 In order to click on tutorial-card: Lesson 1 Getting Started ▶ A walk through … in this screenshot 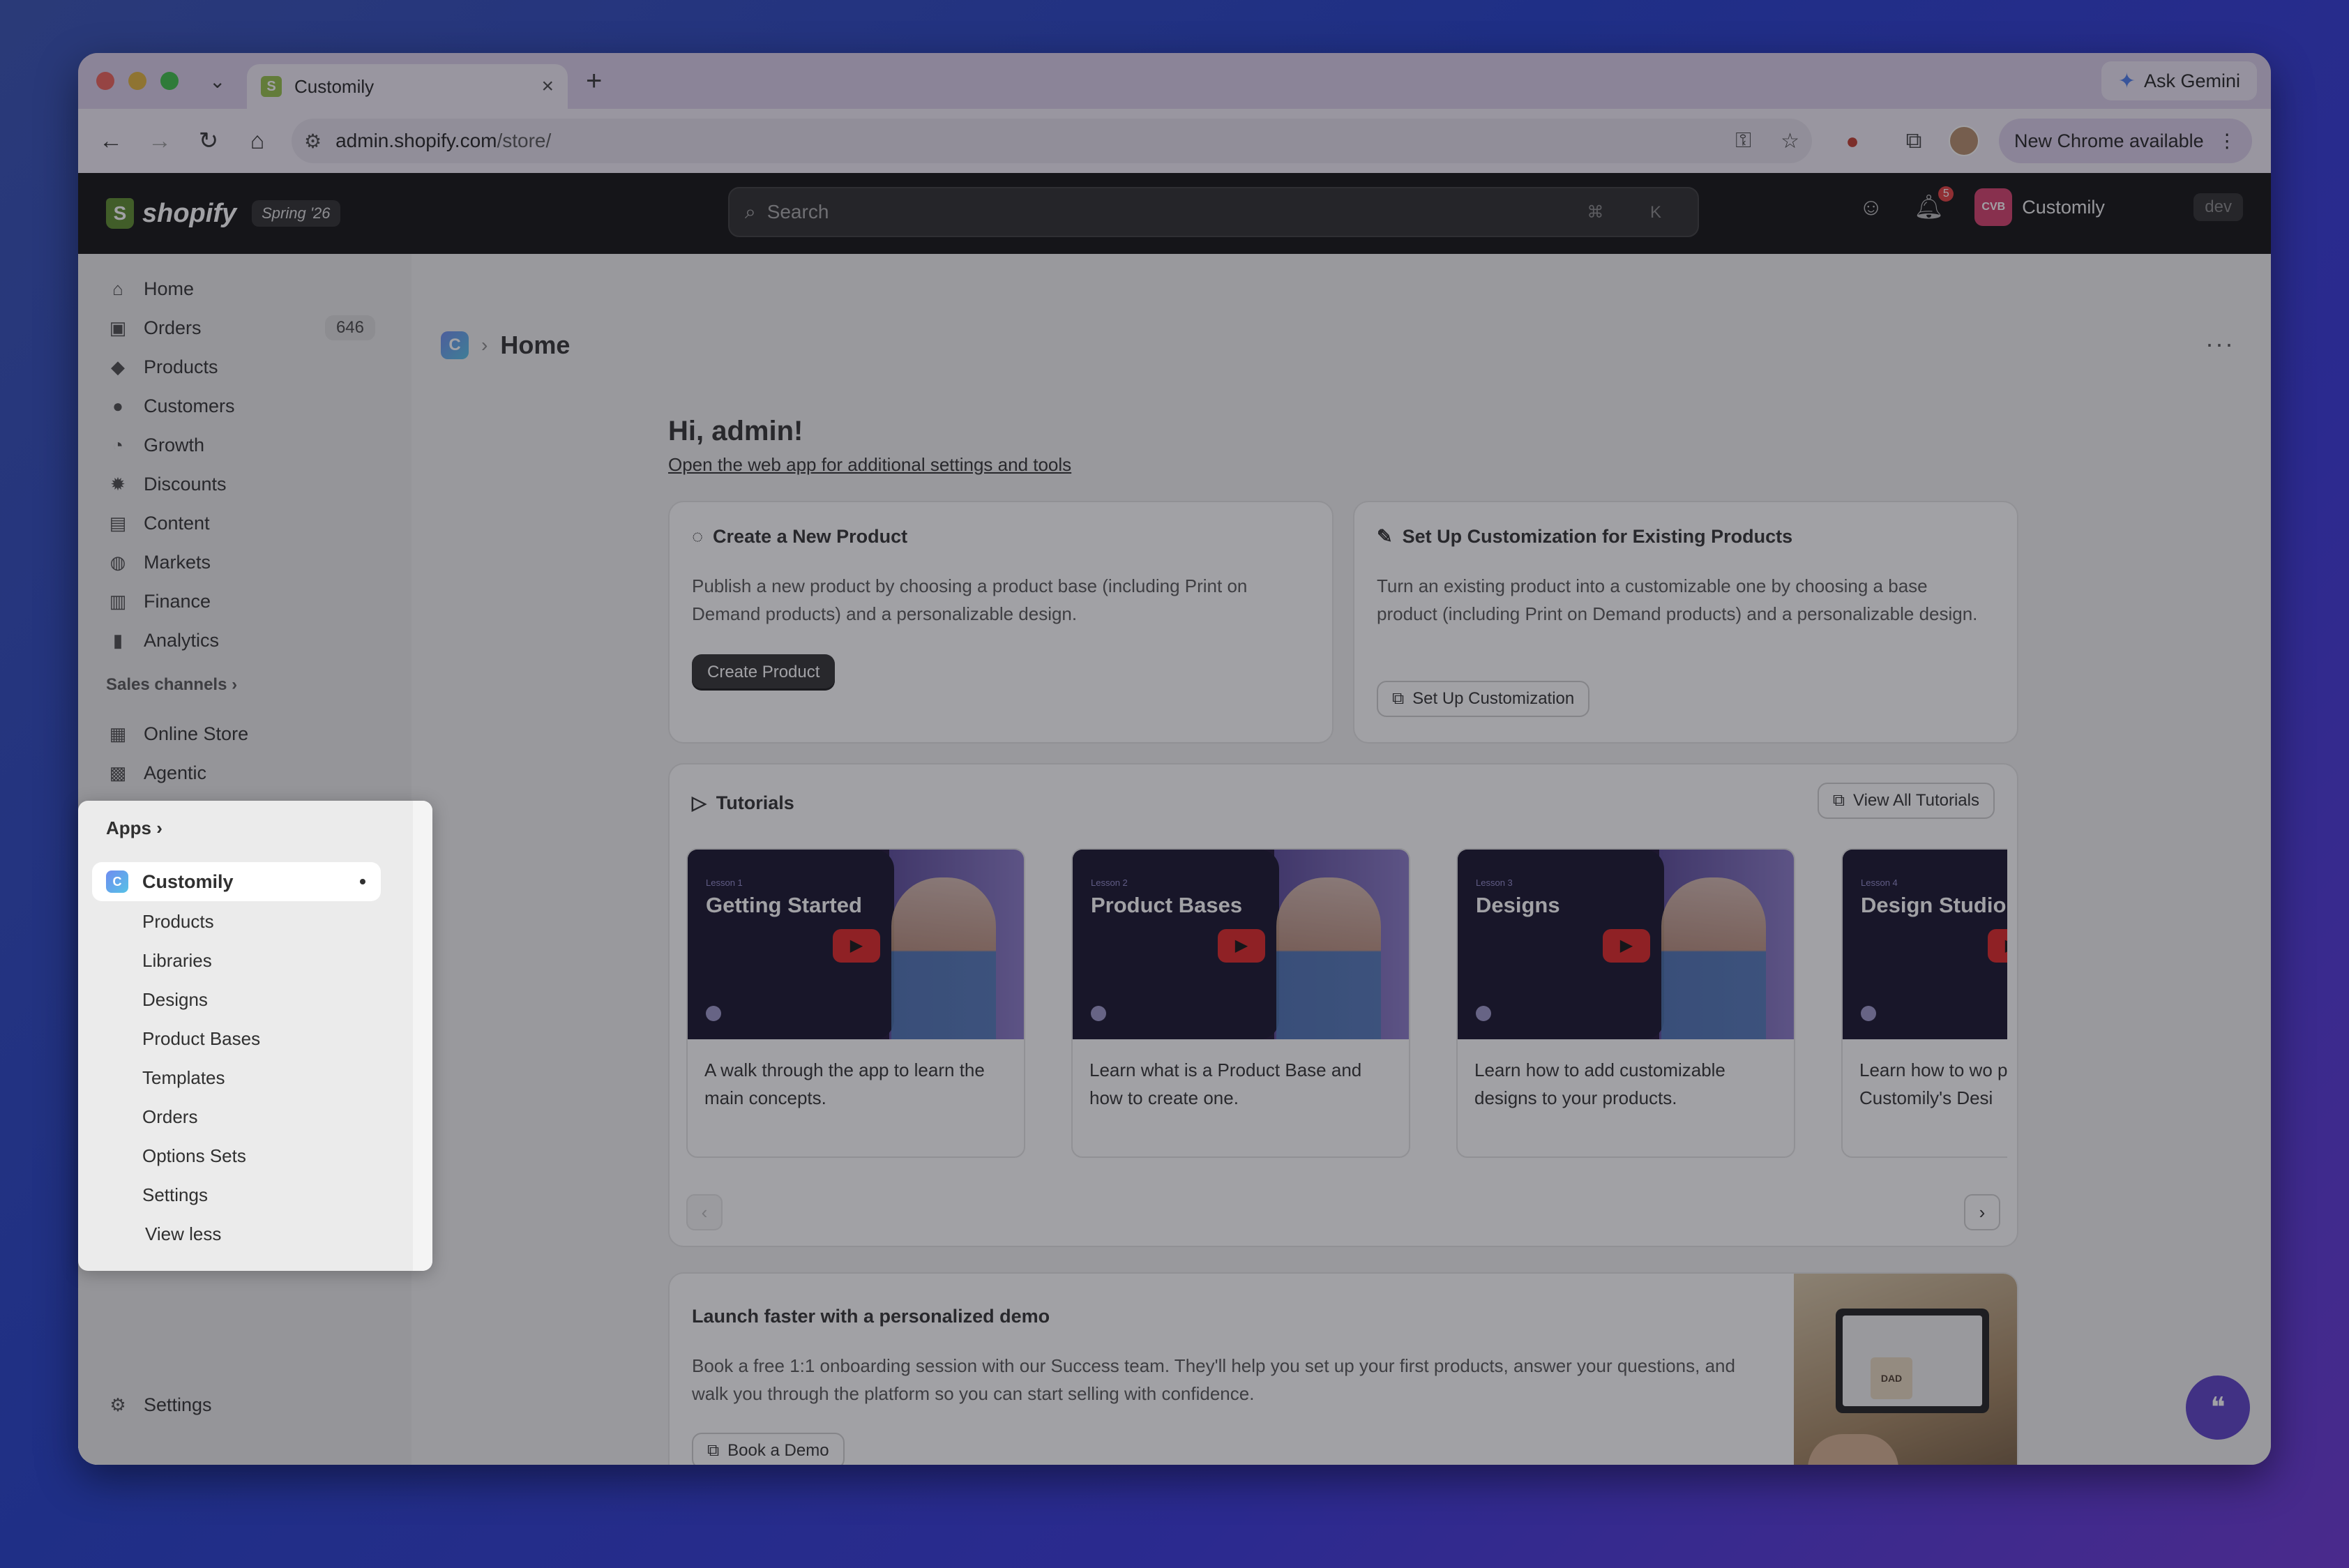, I will do `click(855, 1003)`.